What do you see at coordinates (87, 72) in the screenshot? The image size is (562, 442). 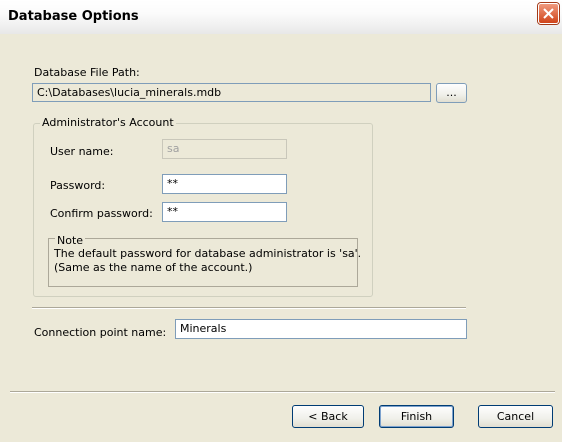 I see `db-path-label: Database File Path:` at bounding box center [87, 72].